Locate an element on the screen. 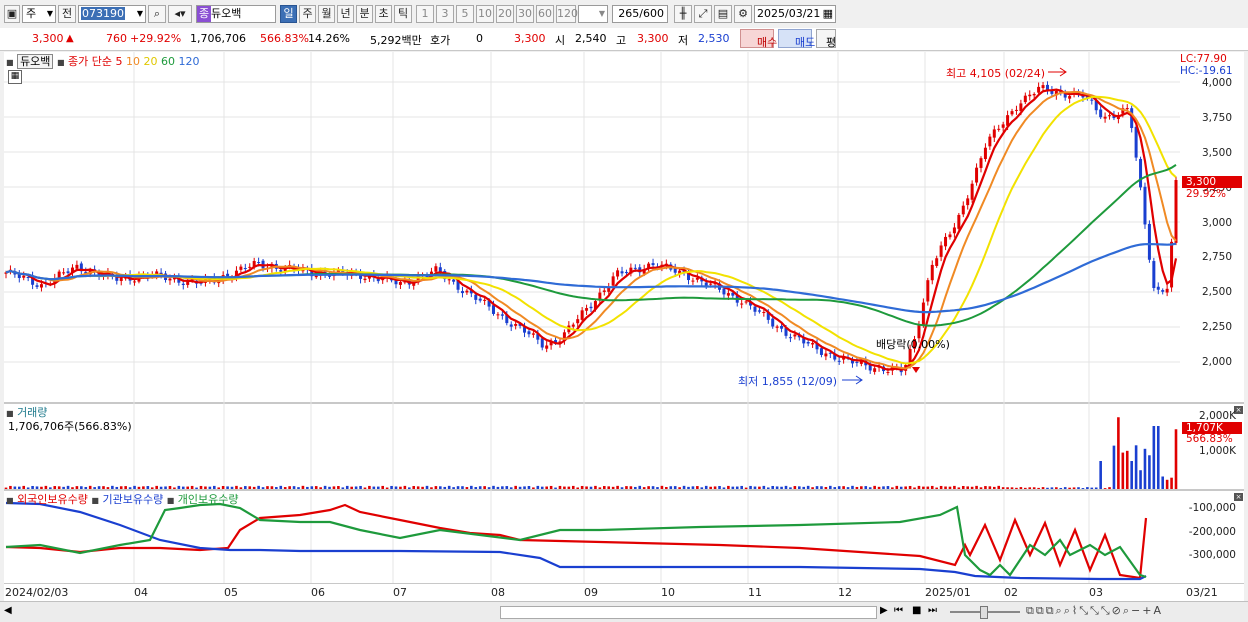 This screenshot has height=622, width=1248. legend-ma5: 5 is located at coordinates (118, 61).